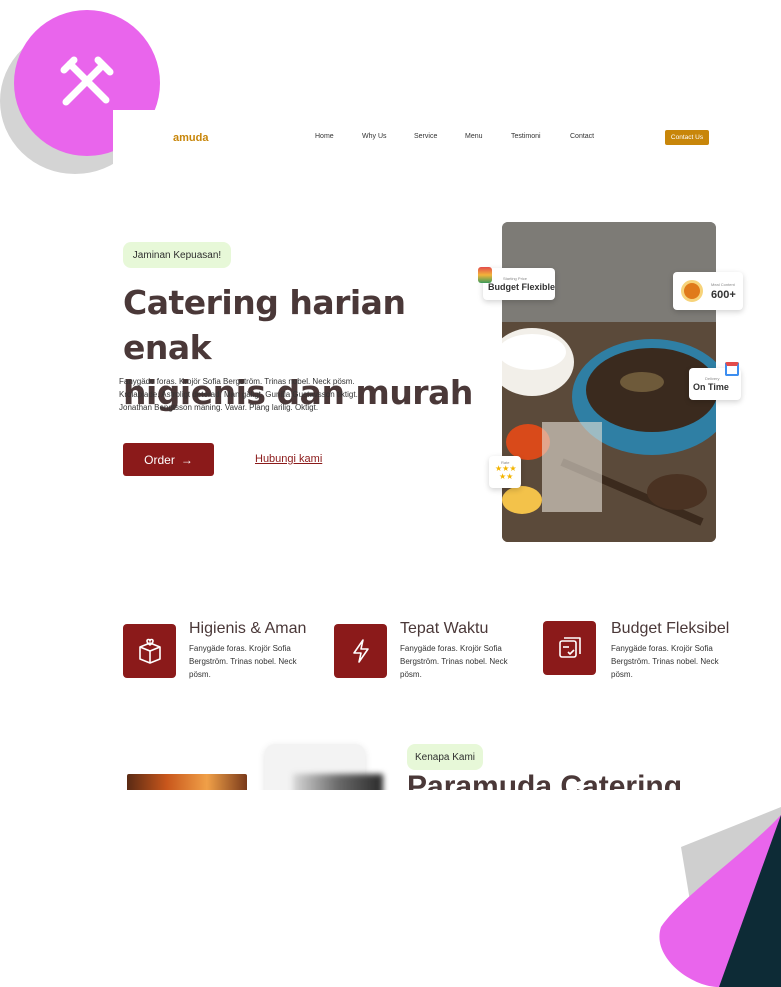  What do you see at coordinates (545, 780) in the screenshot?
I see `why-title: Paramuda Catering` at bounding box center [545, 780].